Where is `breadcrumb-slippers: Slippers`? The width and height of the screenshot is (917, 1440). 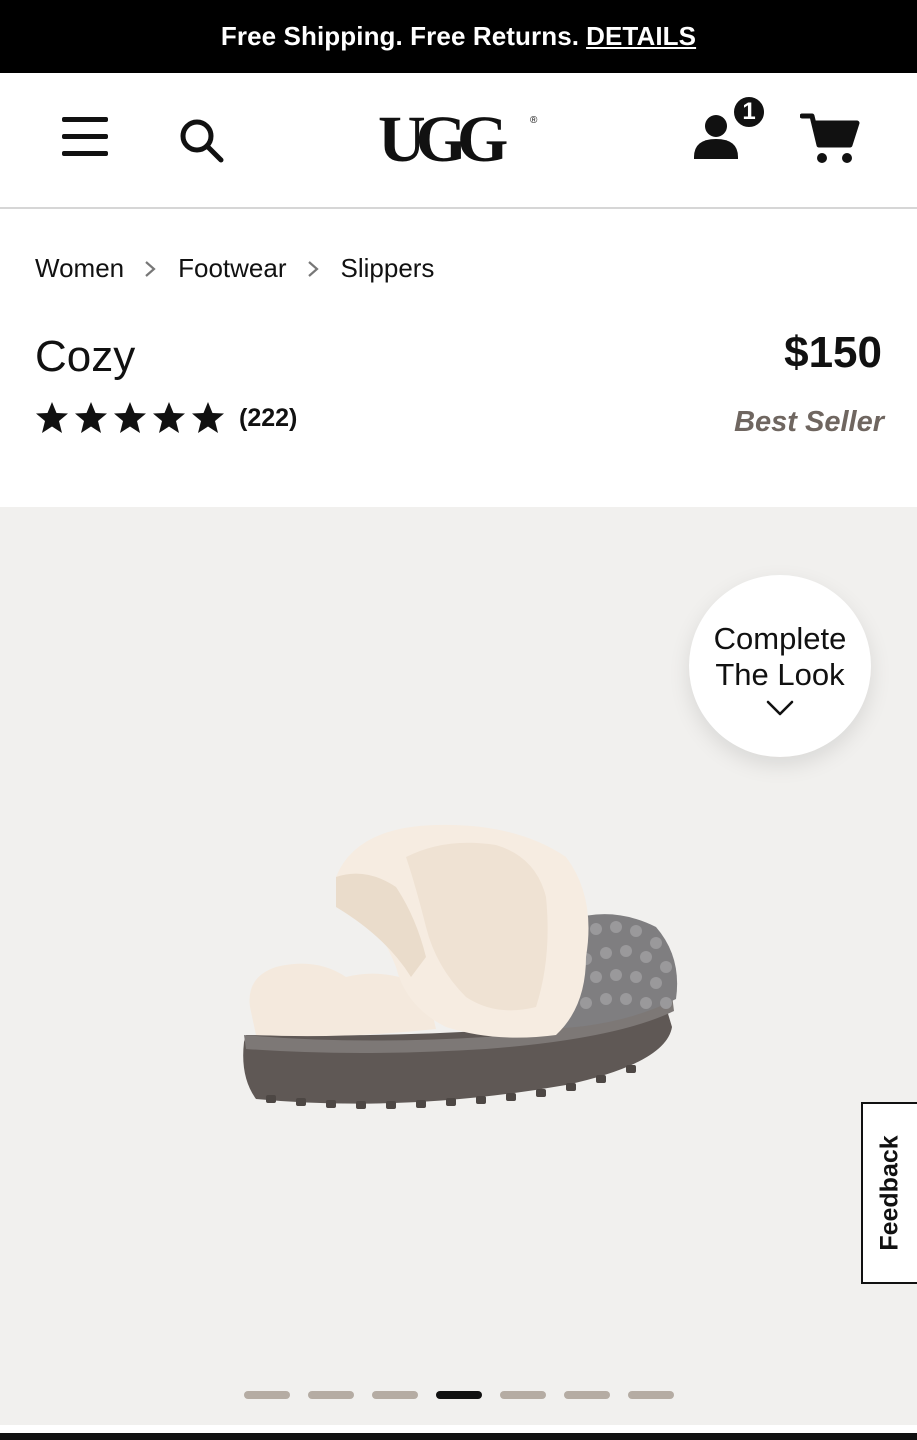 breadcrumb-slippers: Slippers is located at coordinates (388, 268).